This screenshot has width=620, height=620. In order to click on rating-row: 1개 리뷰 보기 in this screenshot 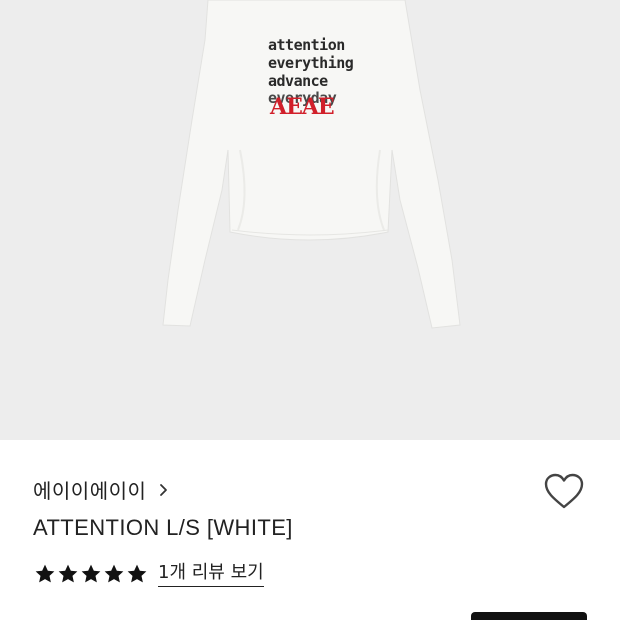, I will do `click(149, 574)`.